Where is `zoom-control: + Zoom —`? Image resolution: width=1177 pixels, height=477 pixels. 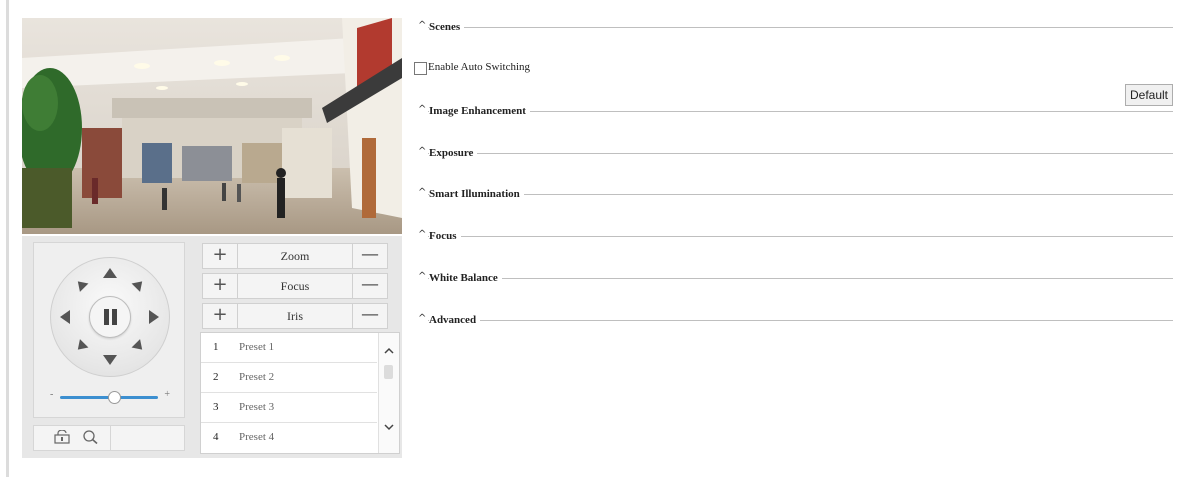
zoom-control: + Zoom — is located at coordinates (295, 256).